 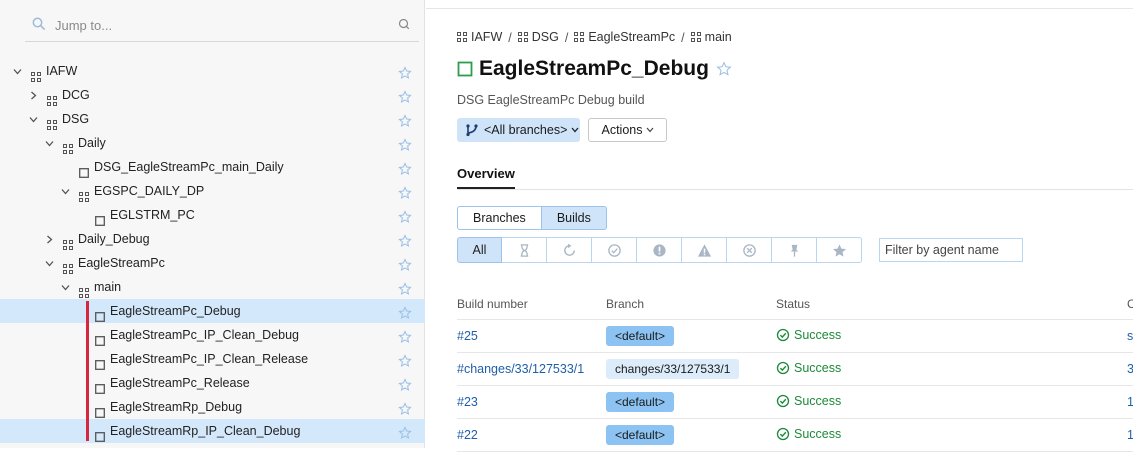 I want to click on build-number-link: #25, so click(x=467, y=336).